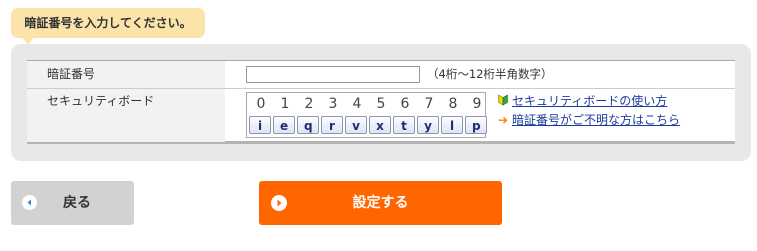 The image size is (757, 251). I want to click on help-links: セキュリティボードの使い方 ➔ 暗証番号がご不明な方はこちら, so click(588, 111).